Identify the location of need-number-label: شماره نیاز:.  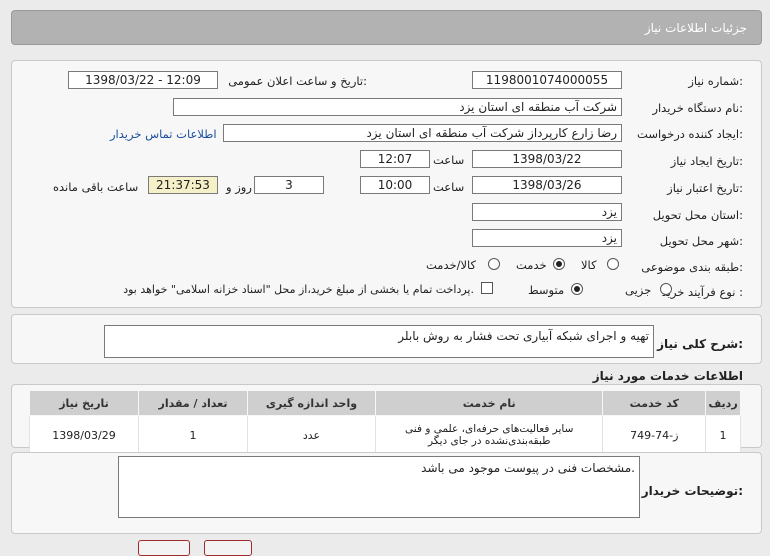
(715, 81).